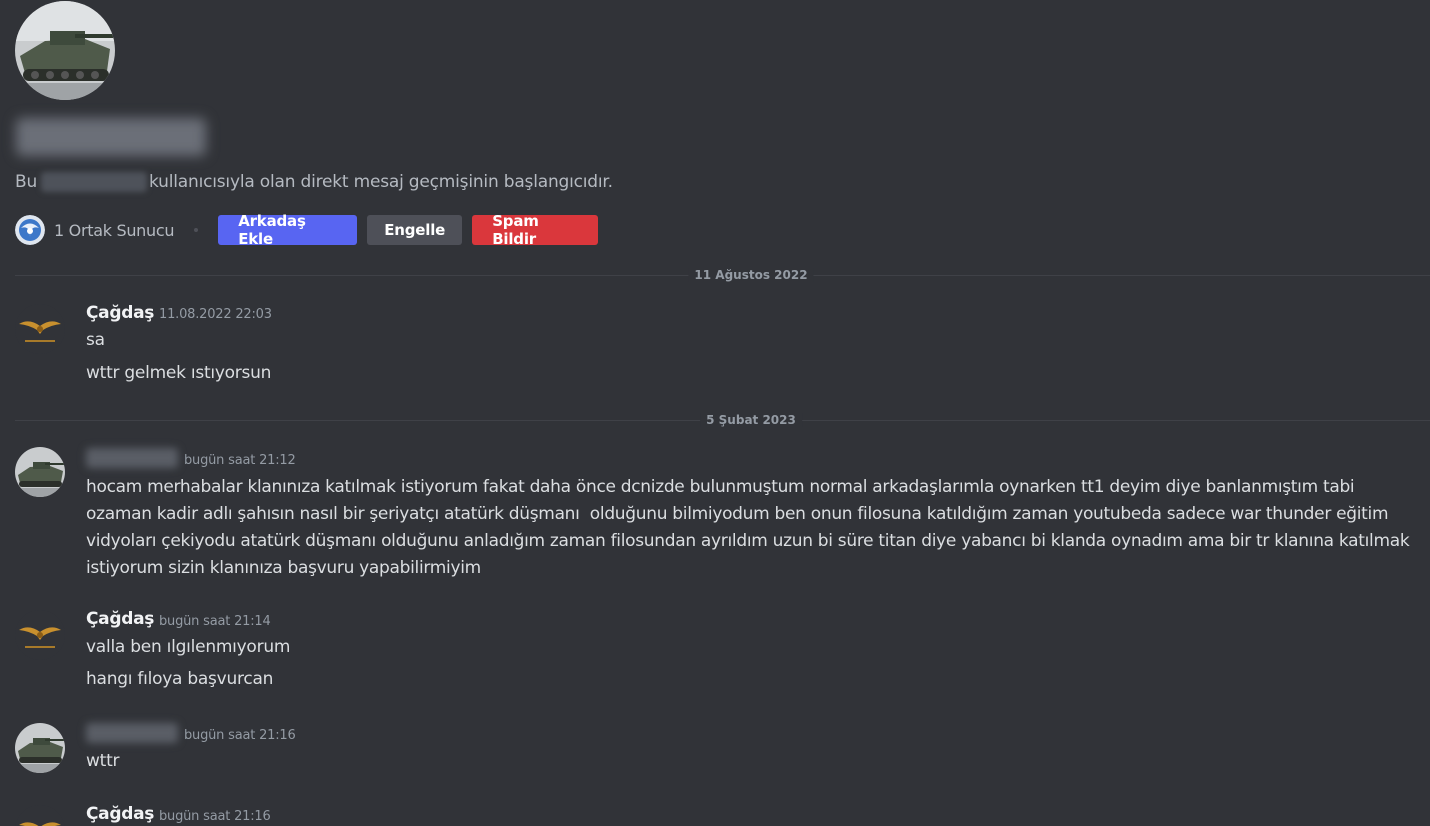 This screenshot has width=1430, height=826. What do you see at coordinates (535, 230) in the screenshot?
I see `report-spam-button: Spam Bildir` at bounding box center [535, 230].